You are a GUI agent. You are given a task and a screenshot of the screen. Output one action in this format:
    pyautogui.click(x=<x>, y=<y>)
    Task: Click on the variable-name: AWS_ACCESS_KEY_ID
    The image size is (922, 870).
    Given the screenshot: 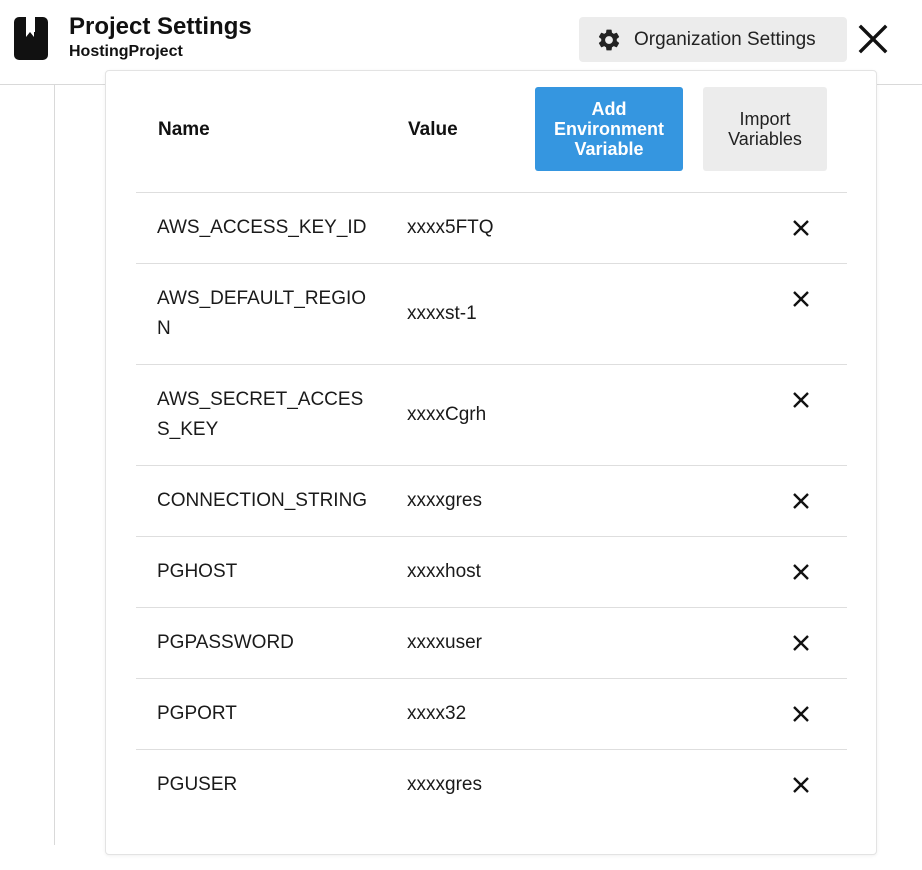 What is the action you would take?
    pyautogui.click(x=262, y=227)
    